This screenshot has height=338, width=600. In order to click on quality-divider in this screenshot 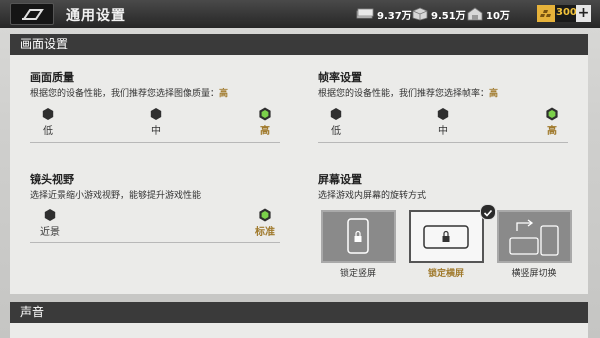, I will do `click(155, 142)`.